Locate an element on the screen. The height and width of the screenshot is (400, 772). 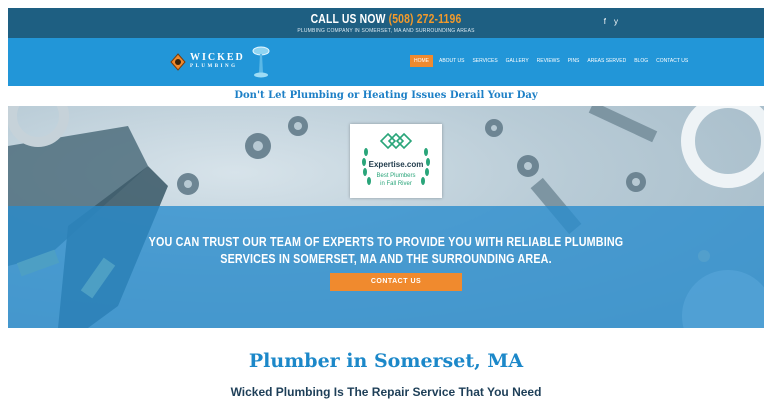
faucet-logo-icon is located at coordinates (261, 62).